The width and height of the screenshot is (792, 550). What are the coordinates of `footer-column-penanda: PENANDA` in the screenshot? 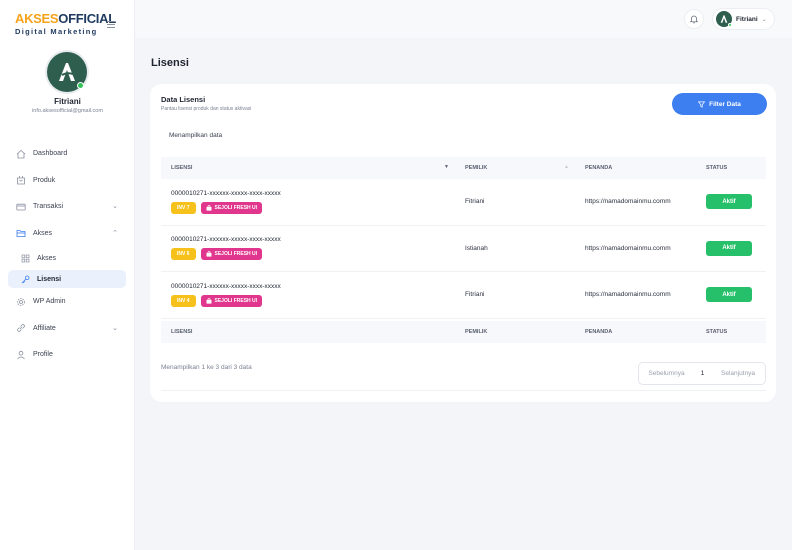 It's located at (599, 331).